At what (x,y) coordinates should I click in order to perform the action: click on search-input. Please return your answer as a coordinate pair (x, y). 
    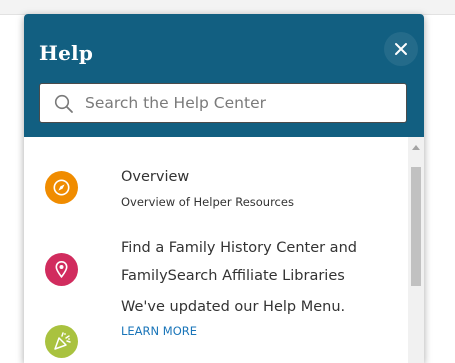
    Looking at the image, I should click on (242, 103).